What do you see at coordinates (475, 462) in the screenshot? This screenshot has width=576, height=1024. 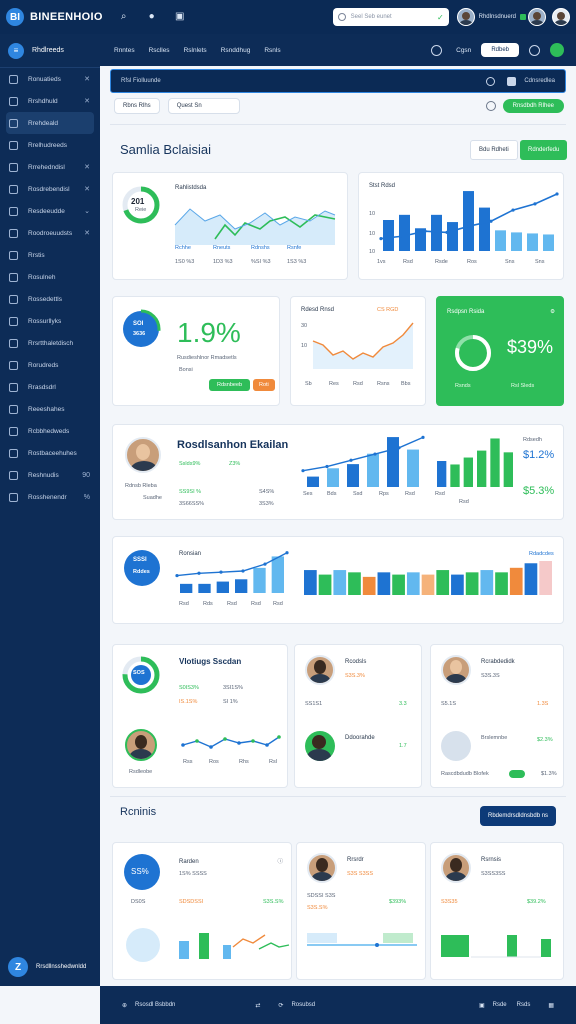 I see `bar-chart` at bounding box center [475, 462].